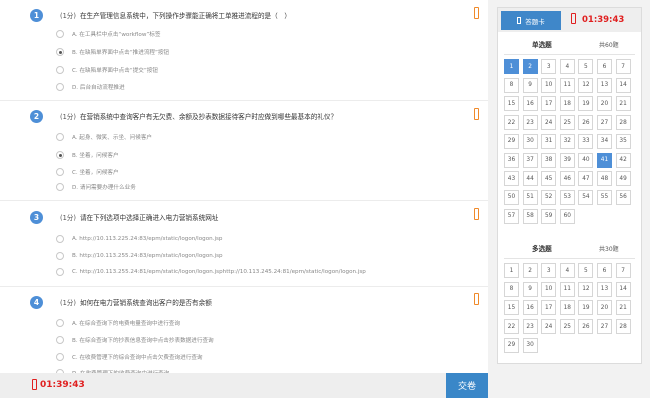 This screenshot has width=650, height=398. Describe the element at coordinates (567, 123) in the screenshot. I see `single-question-cell-25: 25` at that location.